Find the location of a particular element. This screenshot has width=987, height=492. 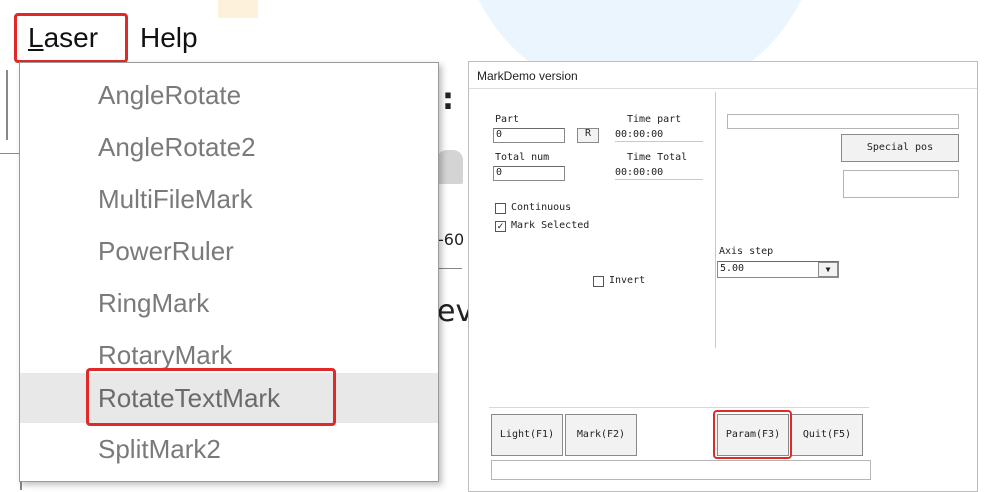

invert-checkbox is located at coordinates (598, 281).